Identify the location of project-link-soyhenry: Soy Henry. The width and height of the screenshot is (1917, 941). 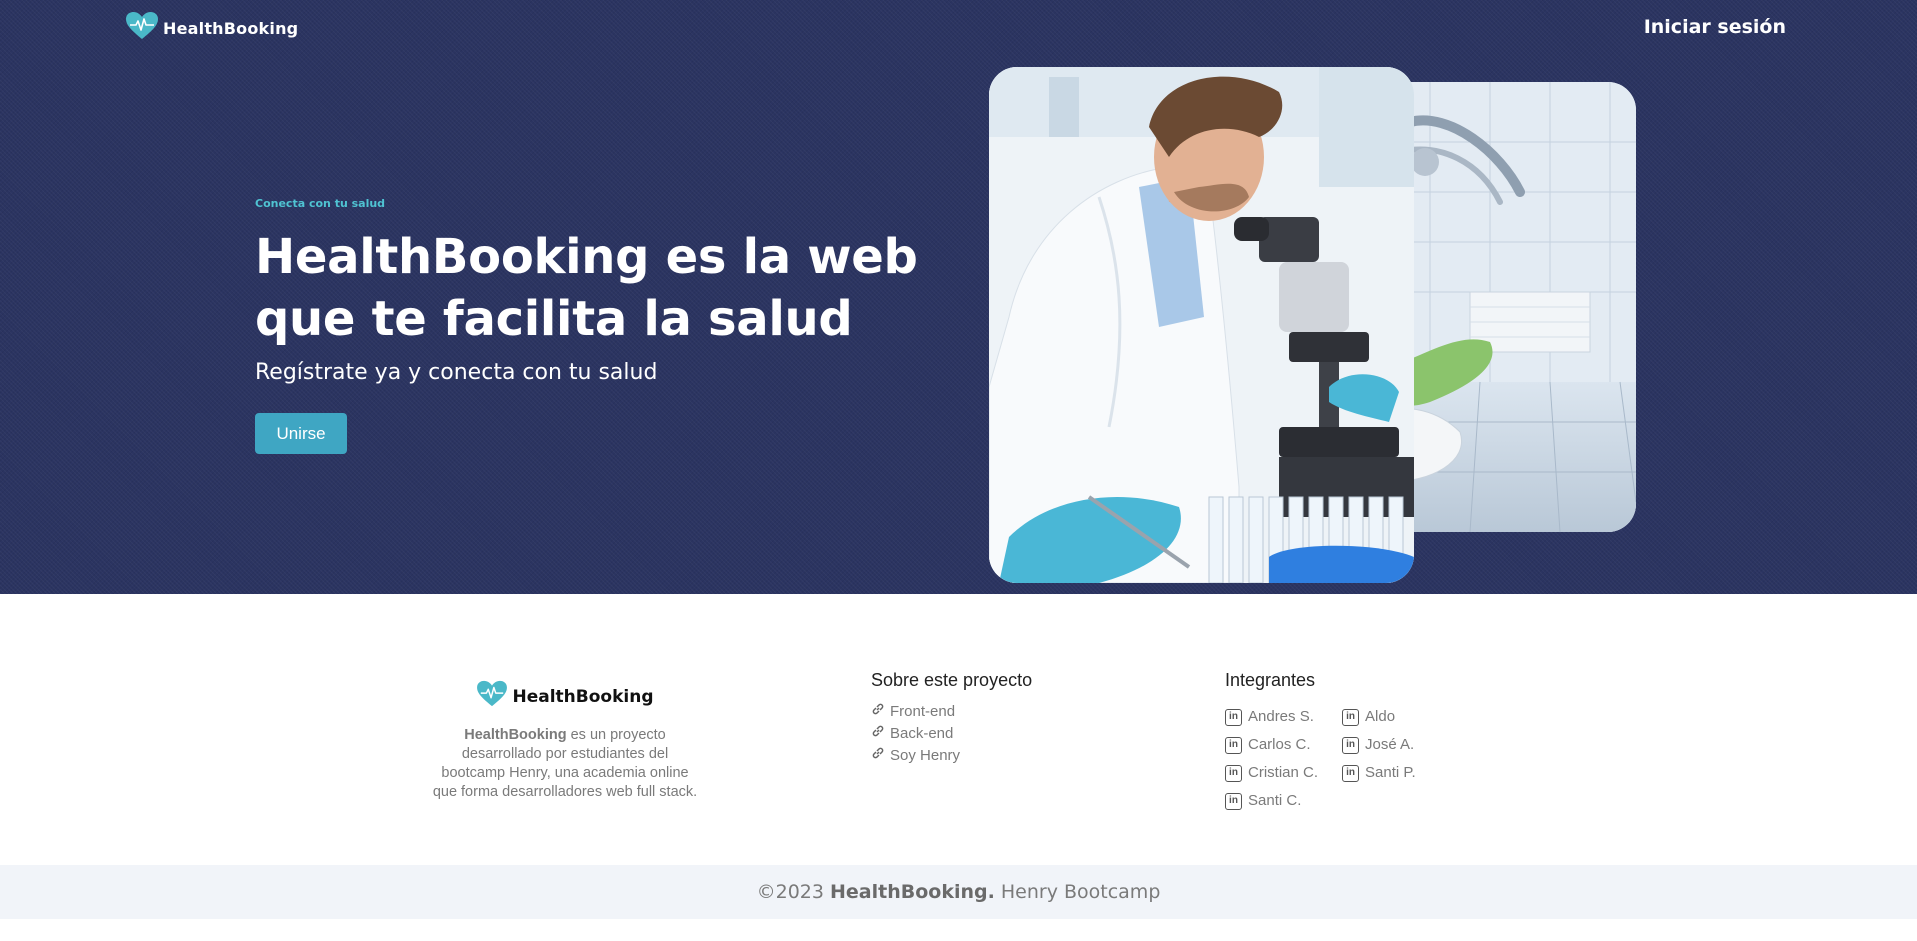
(951, 756).